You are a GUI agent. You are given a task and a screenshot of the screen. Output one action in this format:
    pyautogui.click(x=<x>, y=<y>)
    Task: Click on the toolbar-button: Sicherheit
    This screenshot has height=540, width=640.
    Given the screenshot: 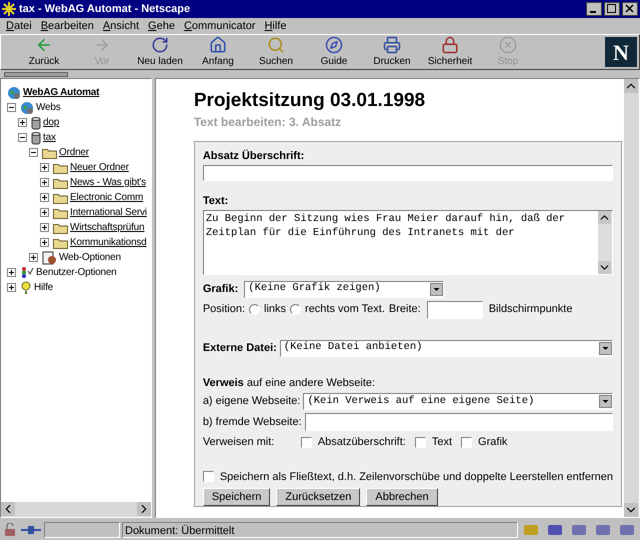 What is the action you would take?
    pyautogui.click(x=450, y=52)
    